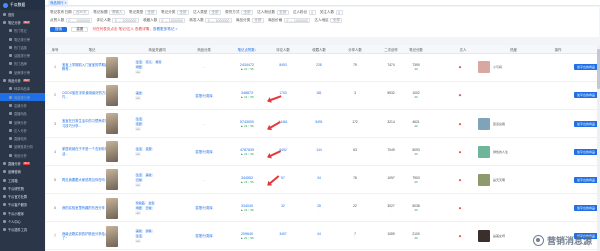  What do you see at coordinates (499, 124) in the screenshot?
I see `author-name: 霸道总裁` at bounding box center [499, 124].